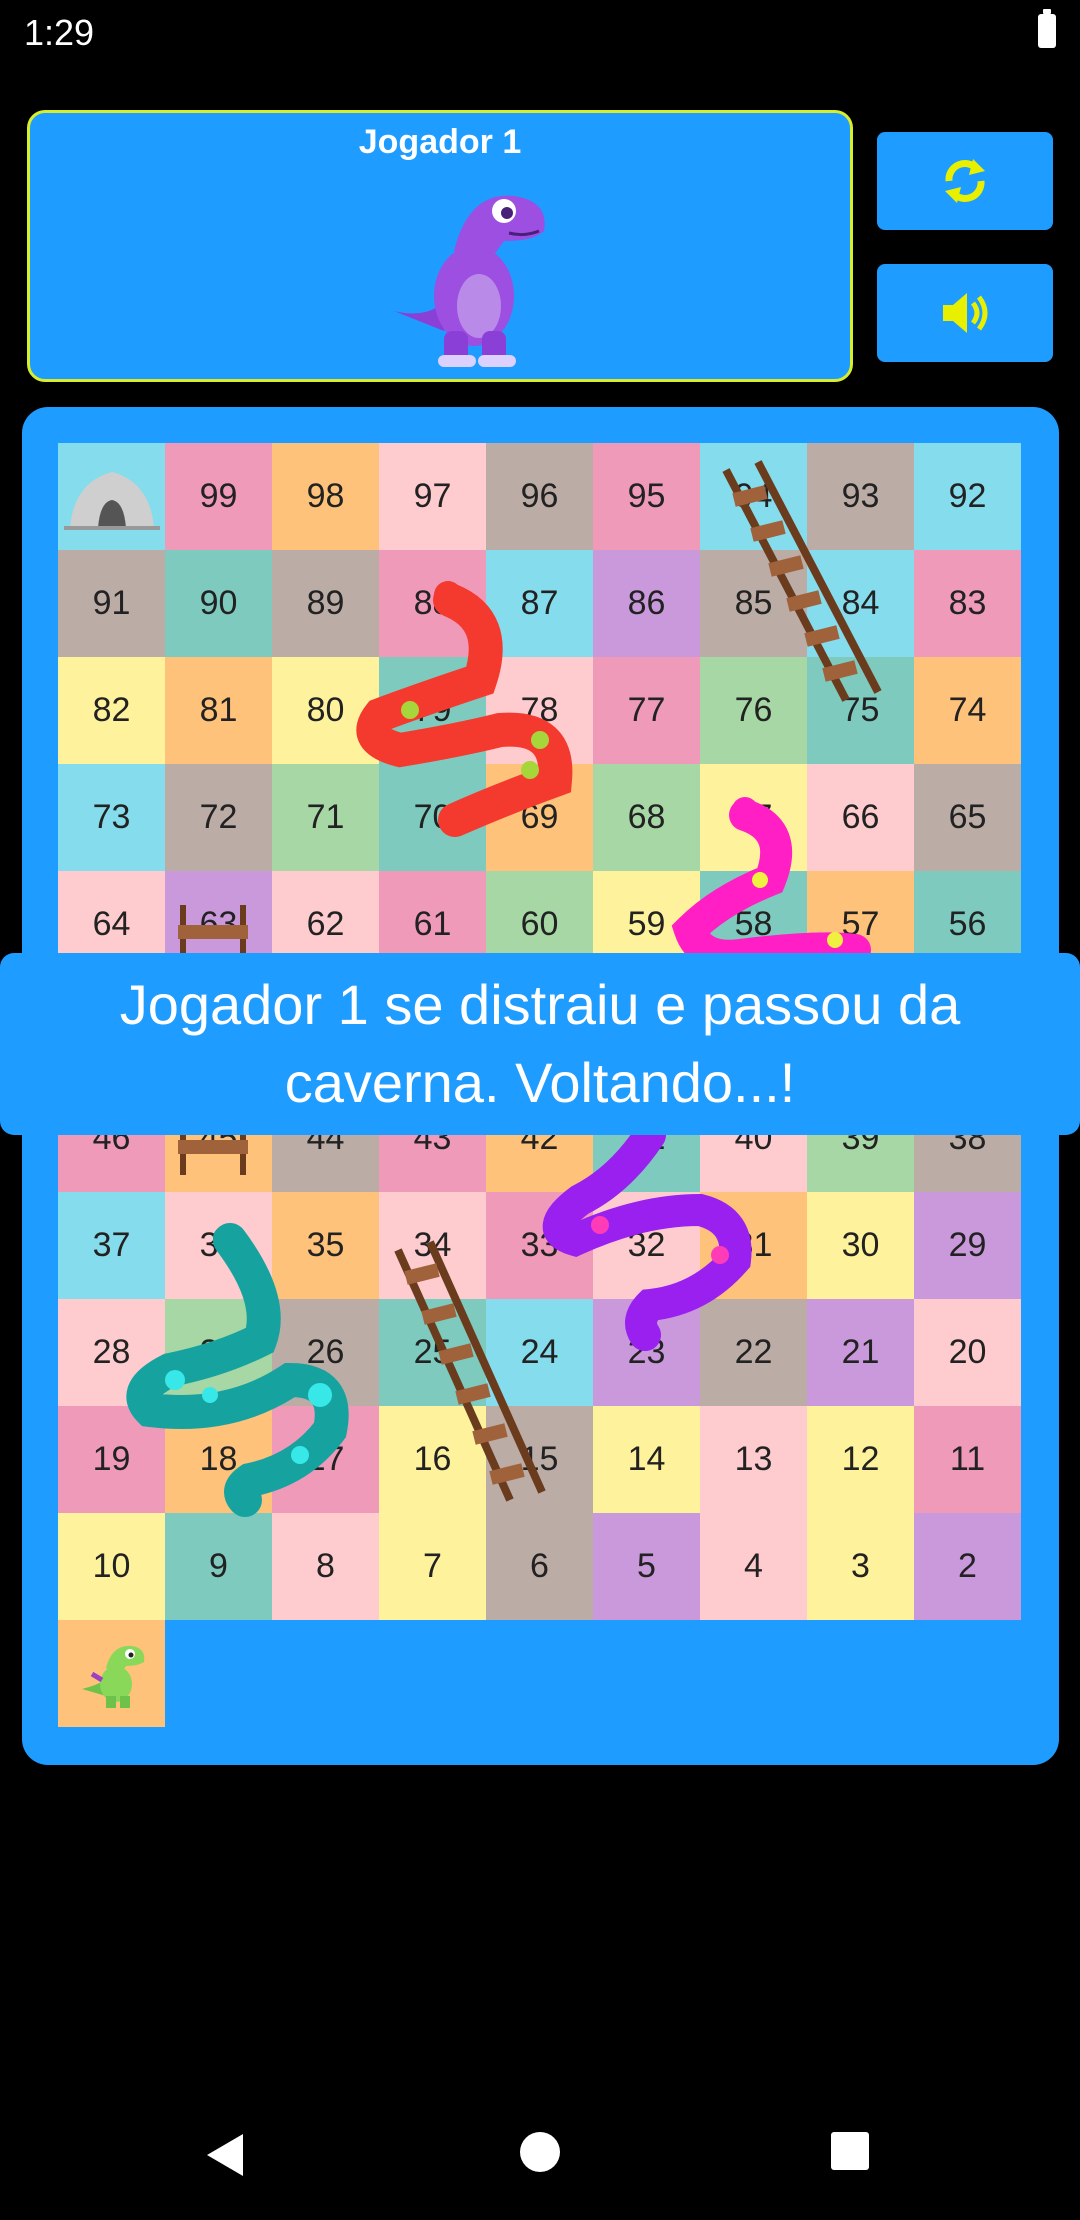  I want to click on finish-cell, so click(111, 496).